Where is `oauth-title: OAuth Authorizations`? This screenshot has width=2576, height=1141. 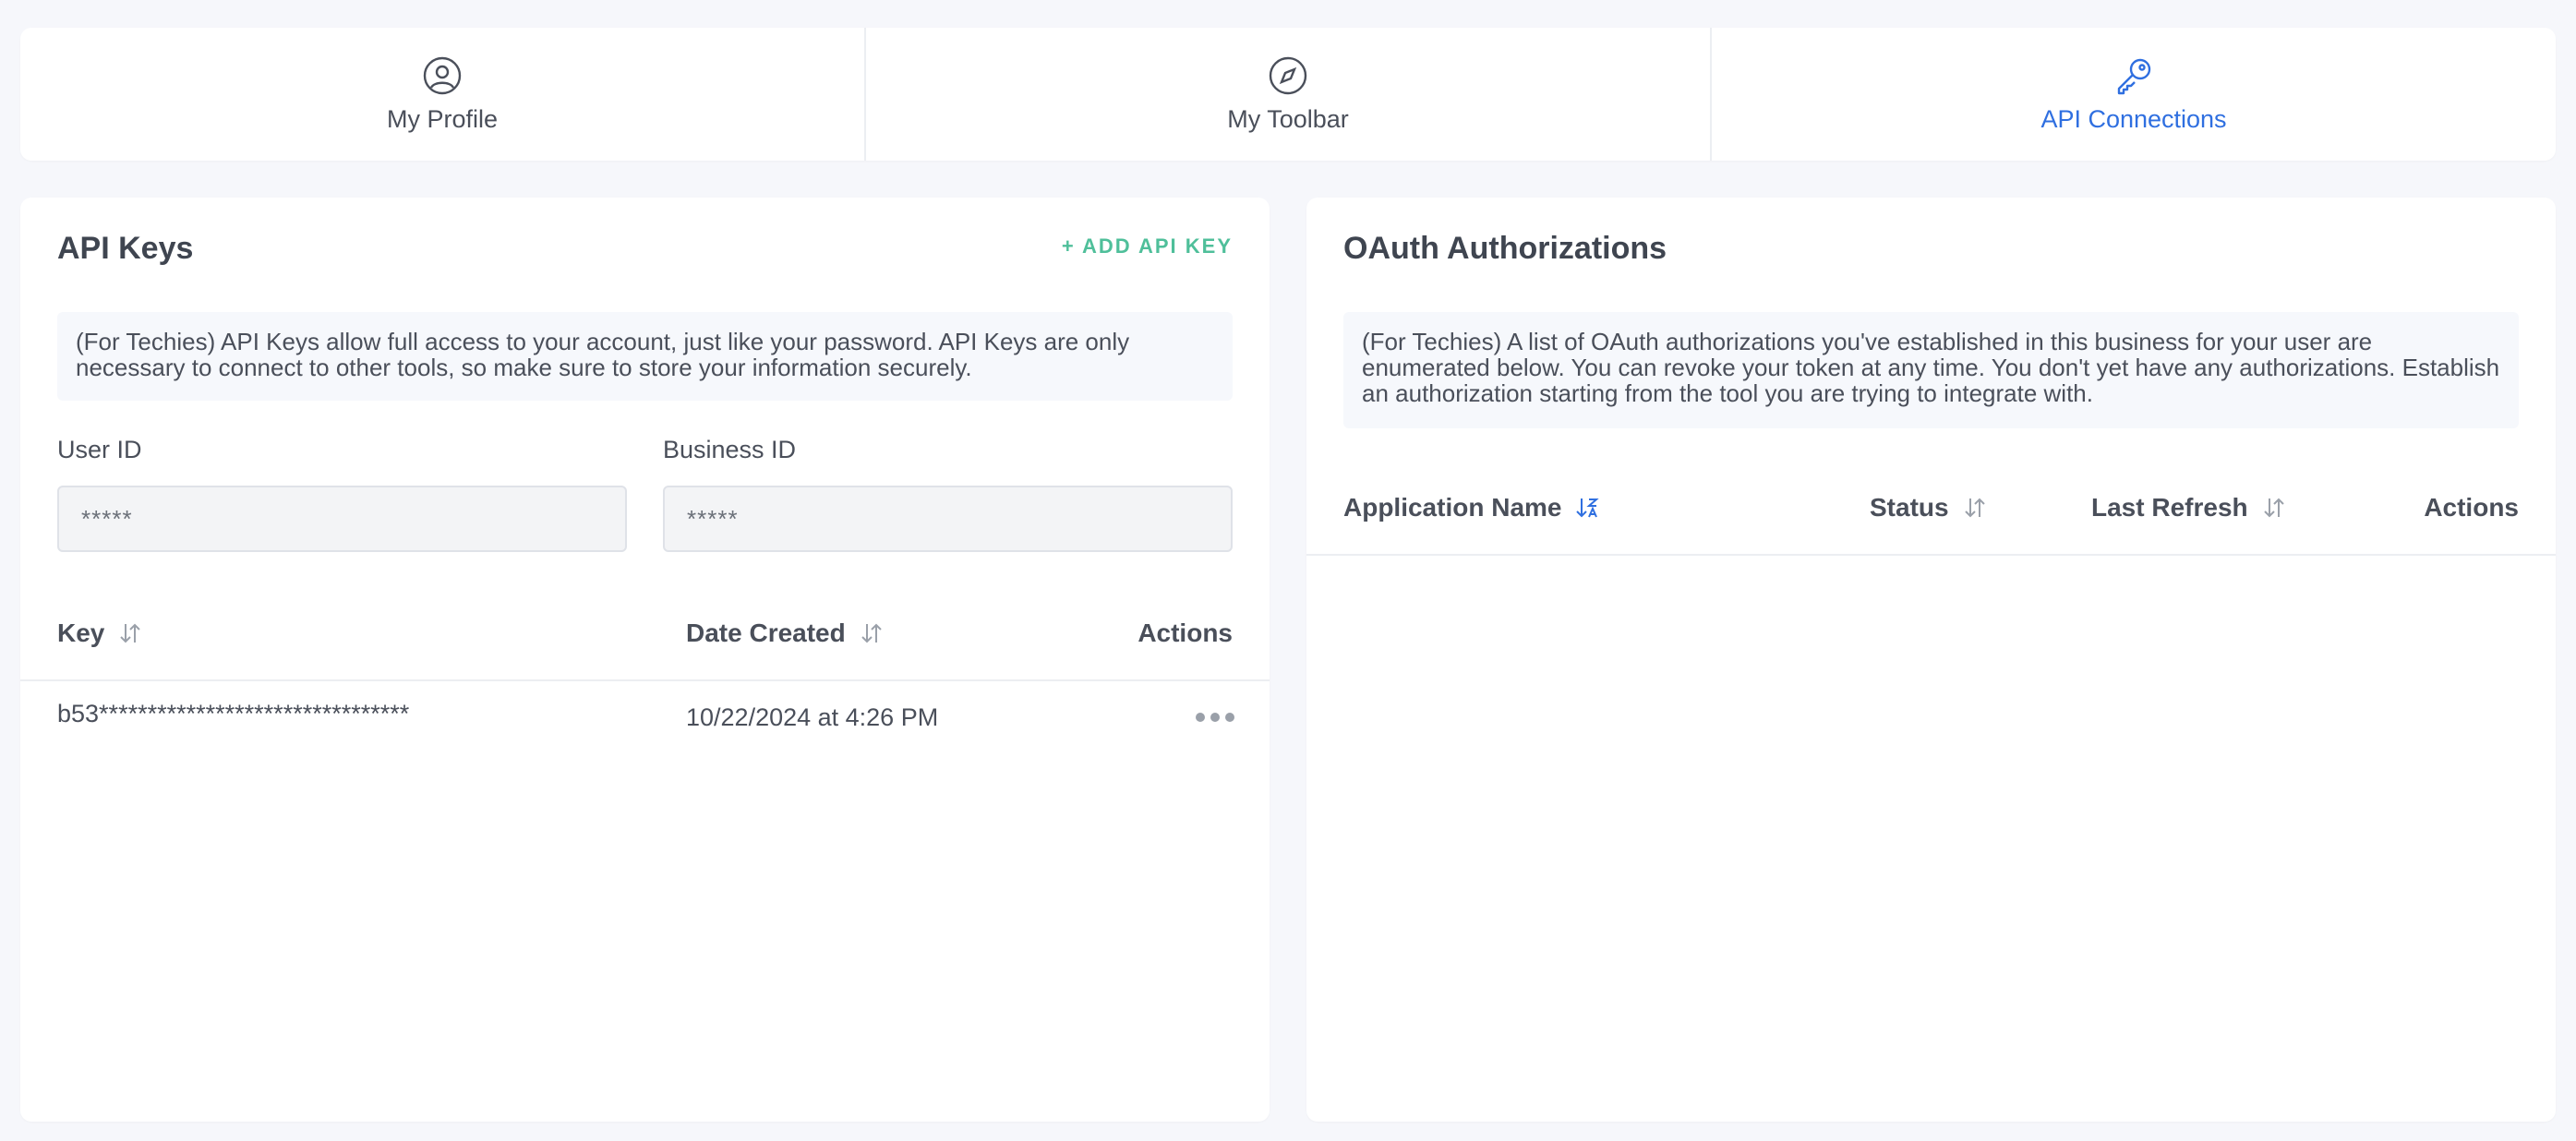
oauth-title: OAuth Authorizations is located at coordinates (1505, 248).